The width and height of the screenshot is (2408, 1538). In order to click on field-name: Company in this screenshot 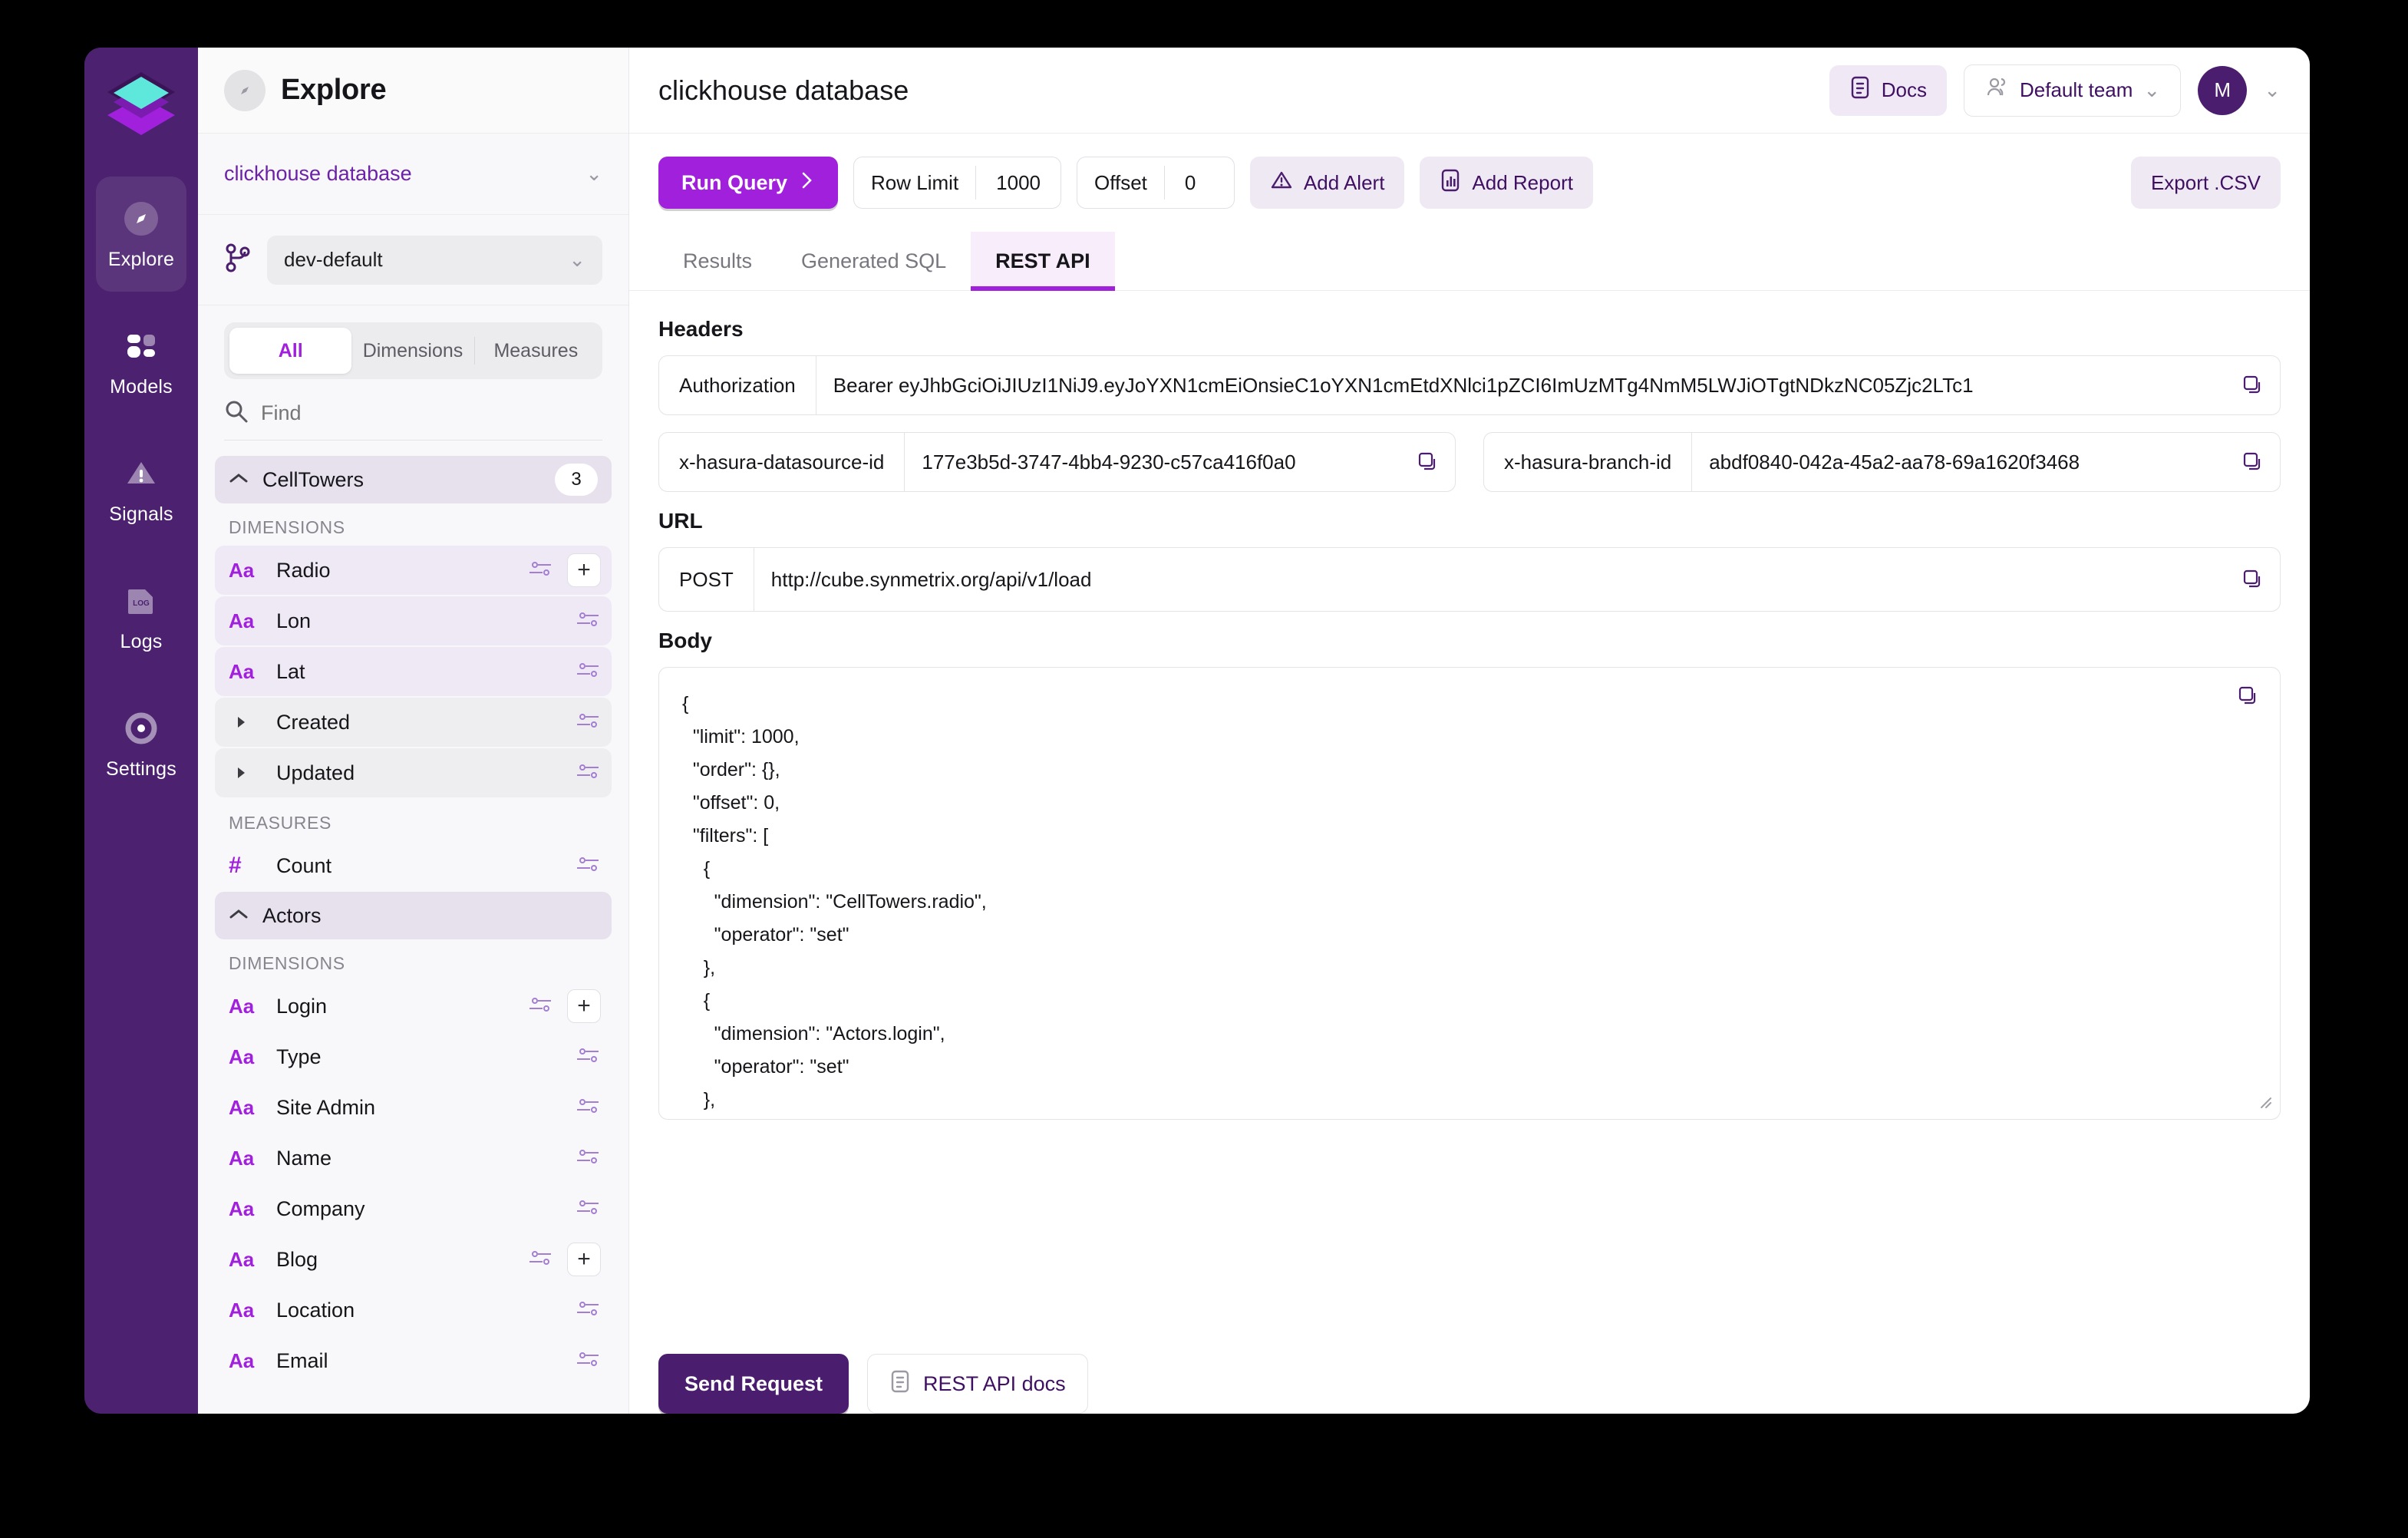, I will do `click(320, 1208)`.